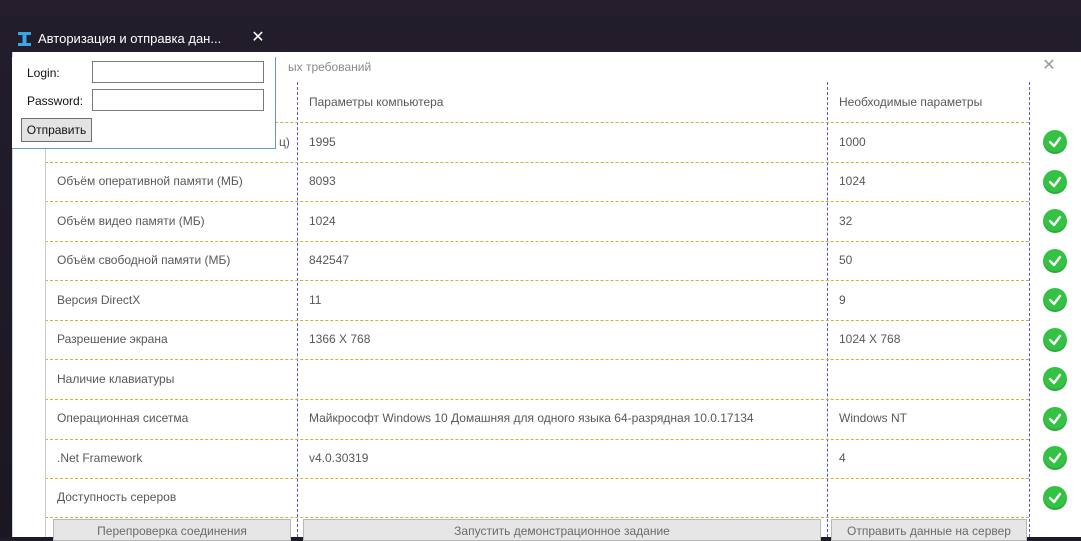  I want to click on window-title: ых требований, so click(330, 67).